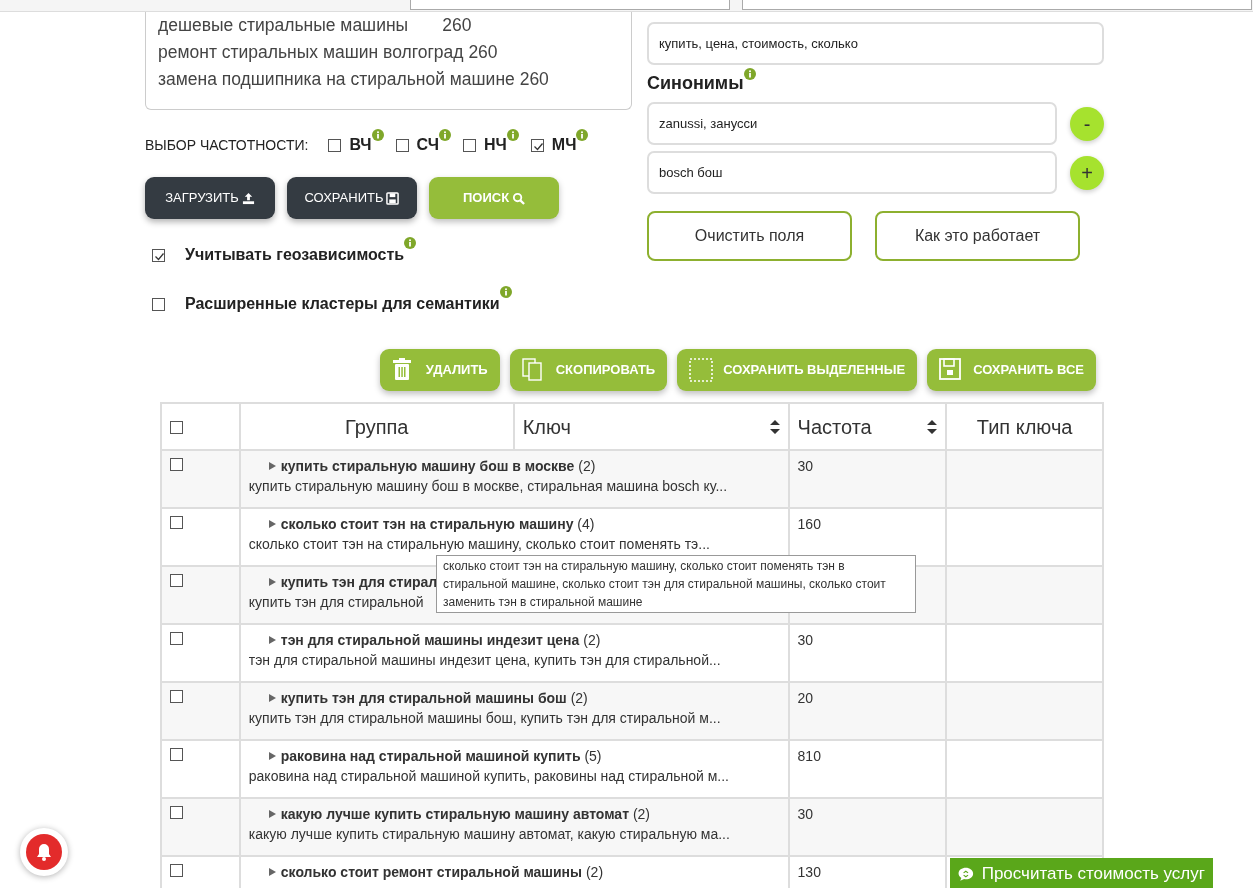  Describe the element at coordinates (248, 199) in the screenshot. I see `upload-icon` at that location.